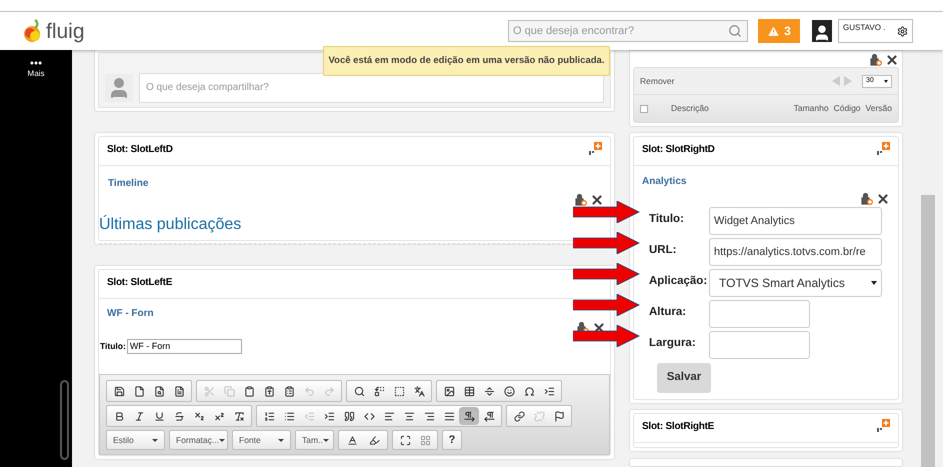  What do you see at coordinates (199, 416) in the screenshot?
I see `subscript-icon` at bounding box center [199, 416].